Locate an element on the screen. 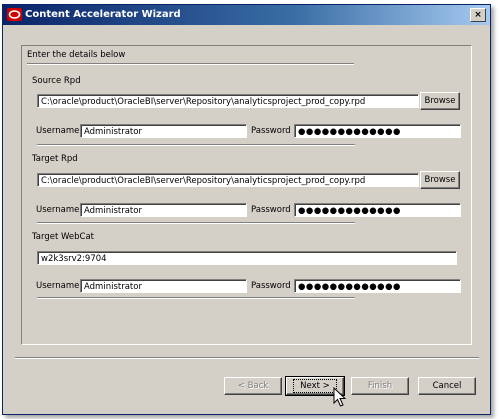 This screenshot has height=419, width=500. webcat-username-input: Administrator is located at coordinates (163, 286).